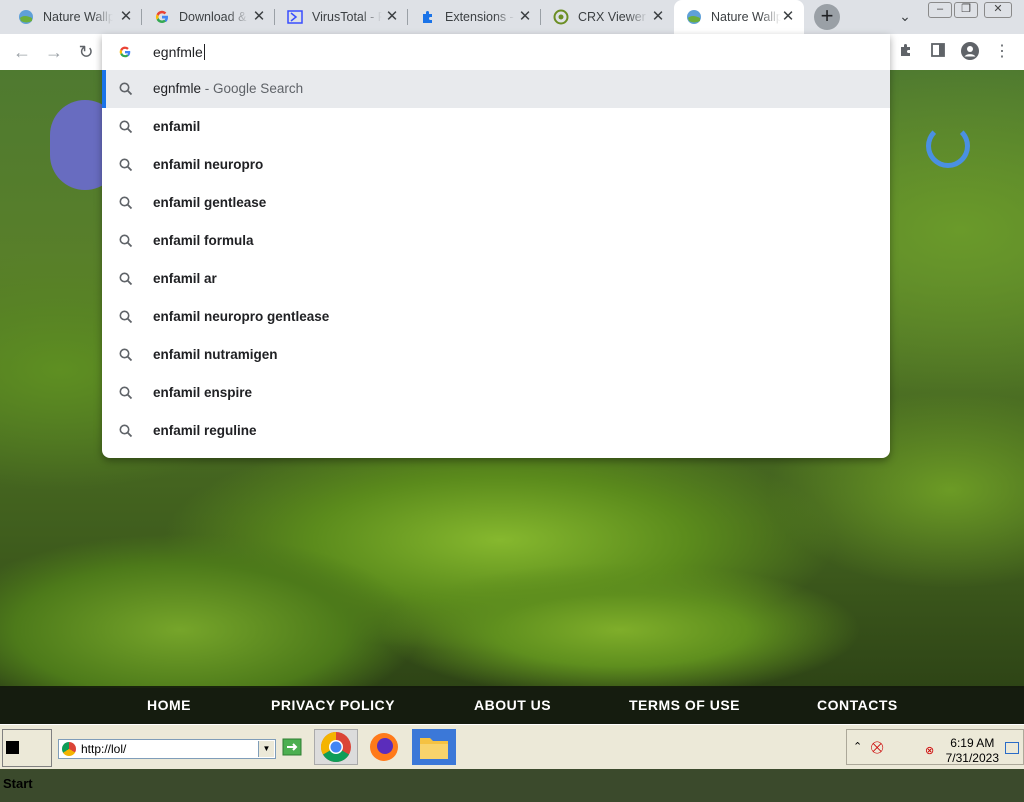  I want to click on back-arrow-icon: ←, so click(22, 52).